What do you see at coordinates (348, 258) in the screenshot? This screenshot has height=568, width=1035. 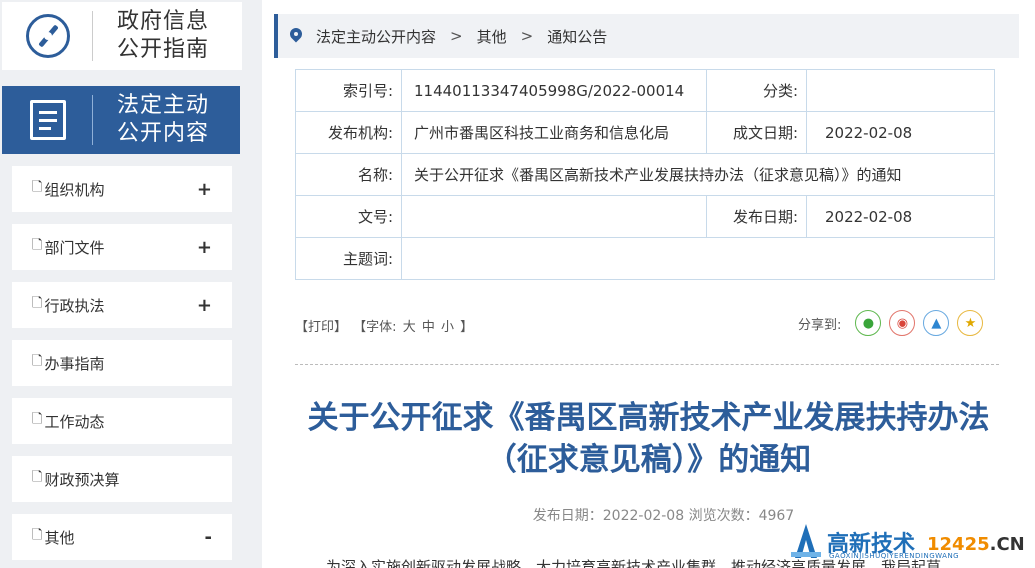 I see `subject-label: 主题词:` at bounding box center [348, 258].